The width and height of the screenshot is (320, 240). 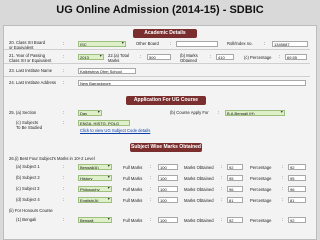 What do you see at coordinates (28, 166) in the screenshot?
I see `subject-row-label: (a) Subject 1` at bounding box center [28, 166].